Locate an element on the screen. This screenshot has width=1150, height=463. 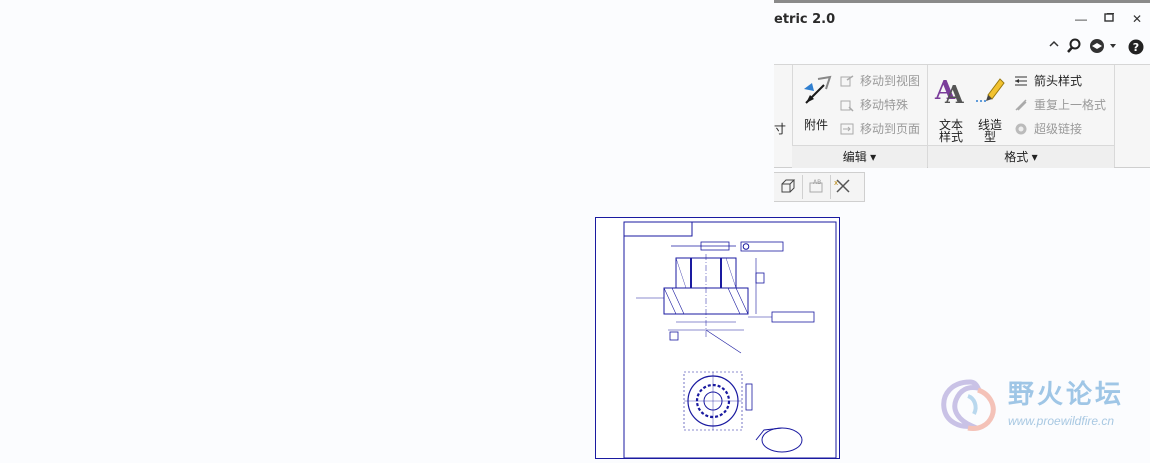
graphics-toolbar: AB x is located at coordinates (819, 187).